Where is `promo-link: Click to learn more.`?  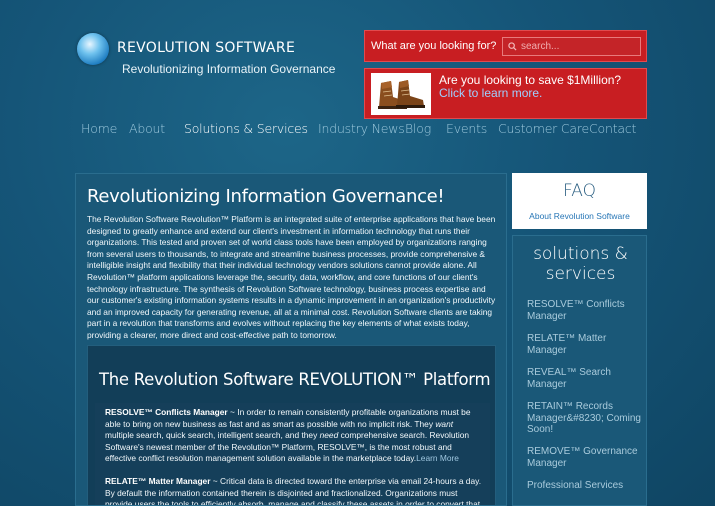
promo-link: Click to learn more. is located at coordinates (490, 93).